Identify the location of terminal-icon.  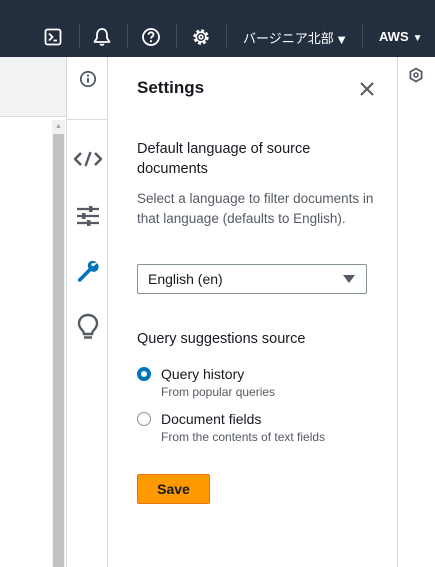
(53, 37).